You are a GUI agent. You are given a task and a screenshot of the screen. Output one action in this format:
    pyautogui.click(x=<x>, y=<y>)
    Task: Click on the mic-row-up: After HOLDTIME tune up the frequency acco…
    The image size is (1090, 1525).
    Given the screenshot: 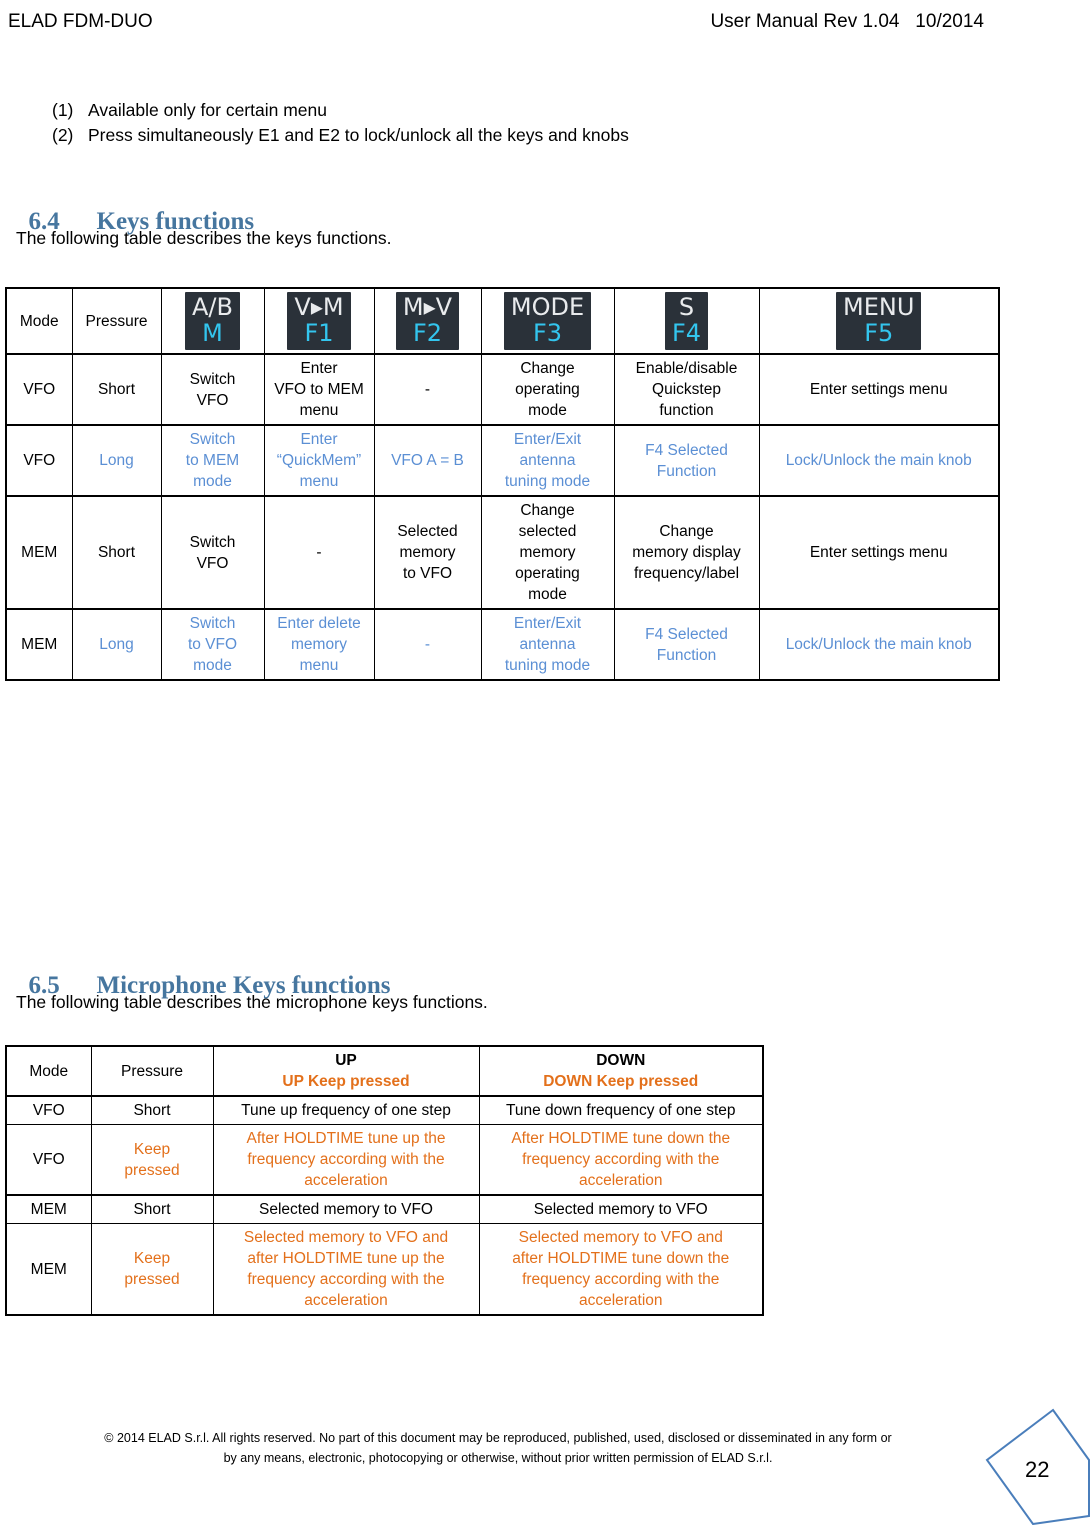 What is the action you would take?
    pyautogui.click(x=346, y=1160)
    